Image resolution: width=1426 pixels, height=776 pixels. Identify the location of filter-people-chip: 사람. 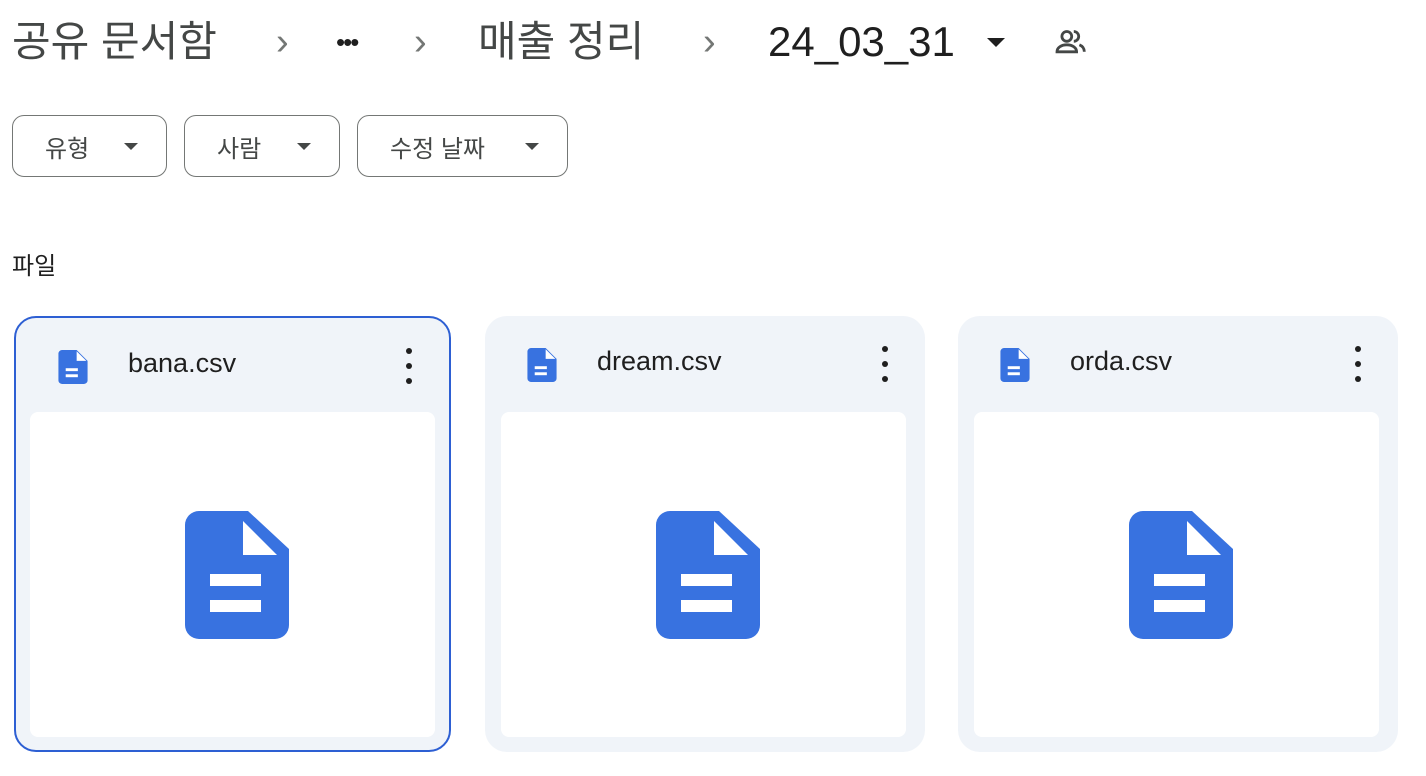
(262, 146).